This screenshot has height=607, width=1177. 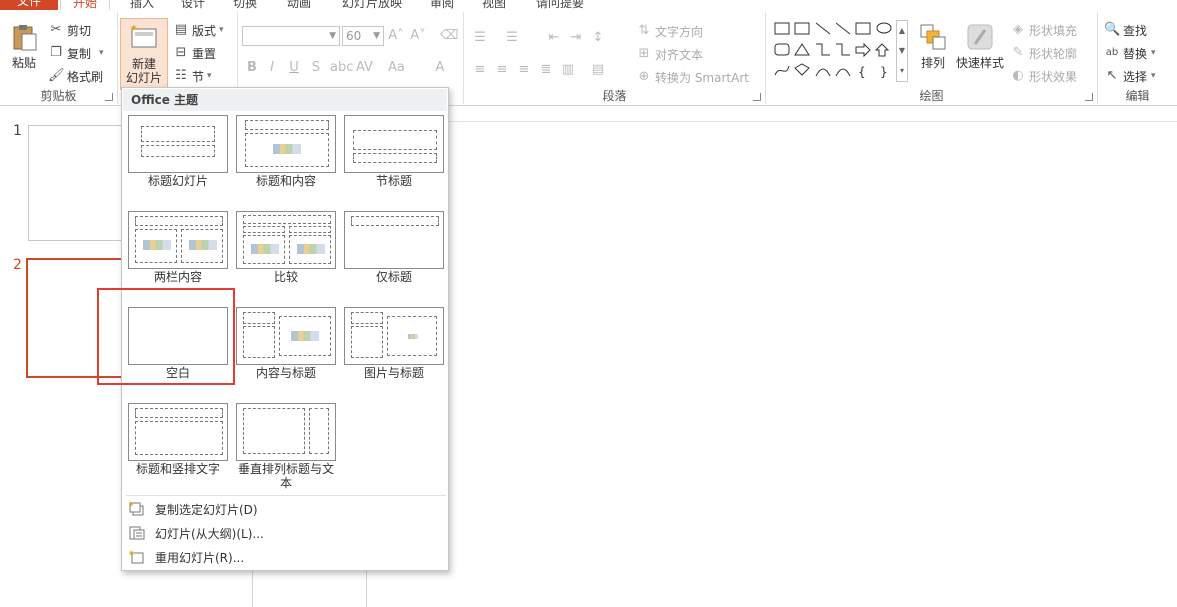 What do you see at coordinates (481, 70) in the screenshot?
I see `align-left-button: ≡` at bounding box center [481, 70].